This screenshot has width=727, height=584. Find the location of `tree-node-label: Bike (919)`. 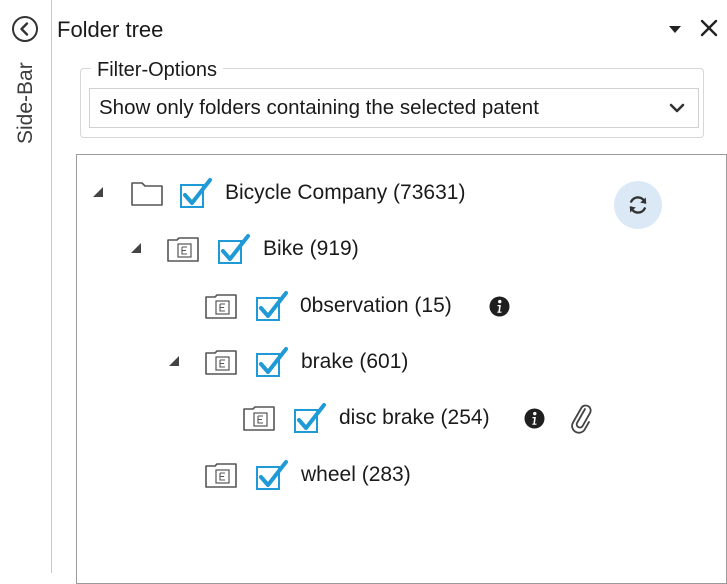

tree-node-label: Bike (919) is located at coordinates (311, 248).